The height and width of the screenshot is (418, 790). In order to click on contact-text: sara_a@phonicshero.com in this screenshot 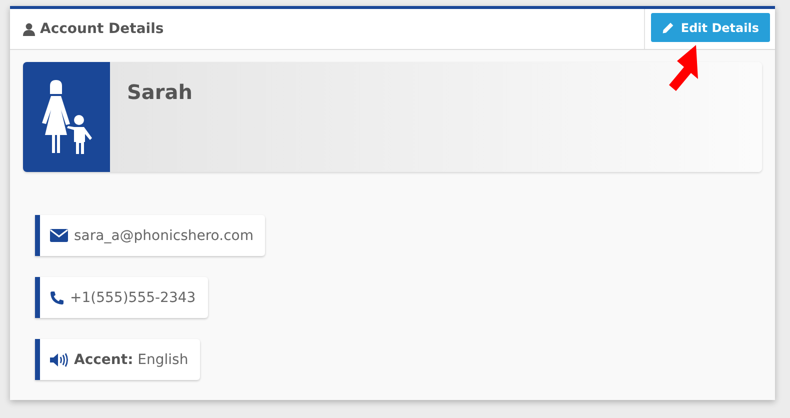, I will do `click(164, 236)`.